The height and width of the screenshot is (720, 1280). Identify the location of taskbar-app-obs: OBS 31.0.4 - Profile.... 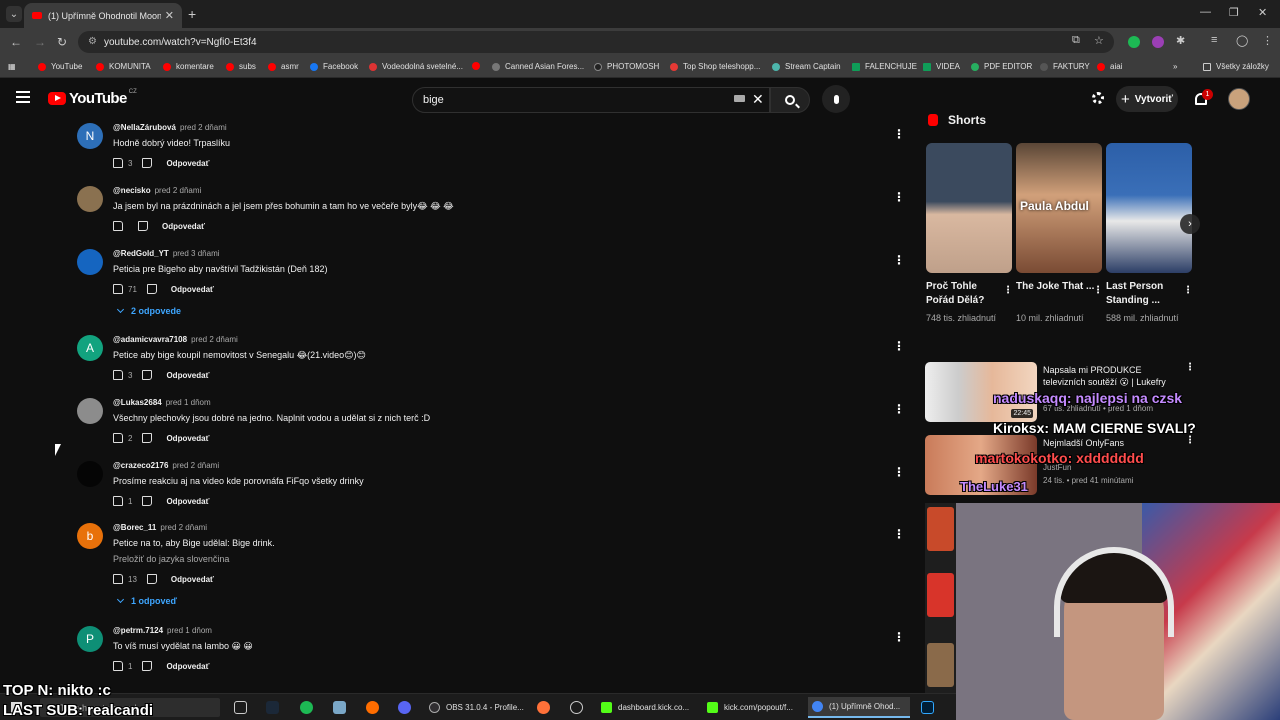
(476, 707).